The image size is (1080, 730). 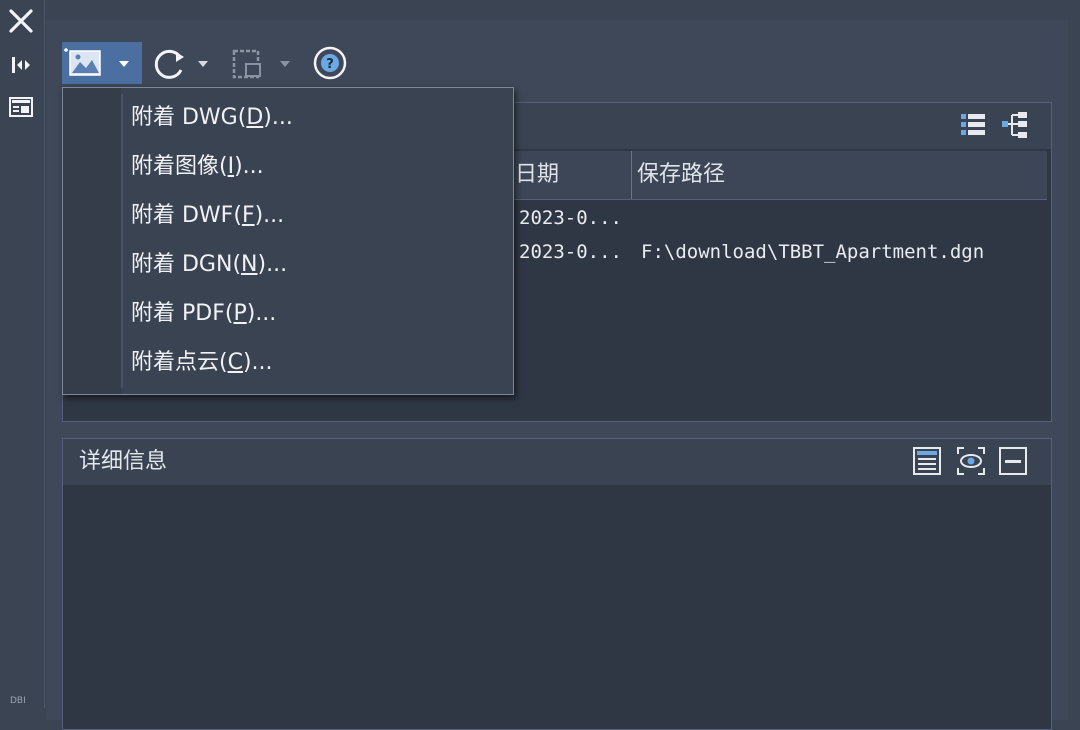 What do you see at coordinates (235, 362) in the screenshot?
I see `menu-item-accelerator: C` at bounding box center [235, 362].